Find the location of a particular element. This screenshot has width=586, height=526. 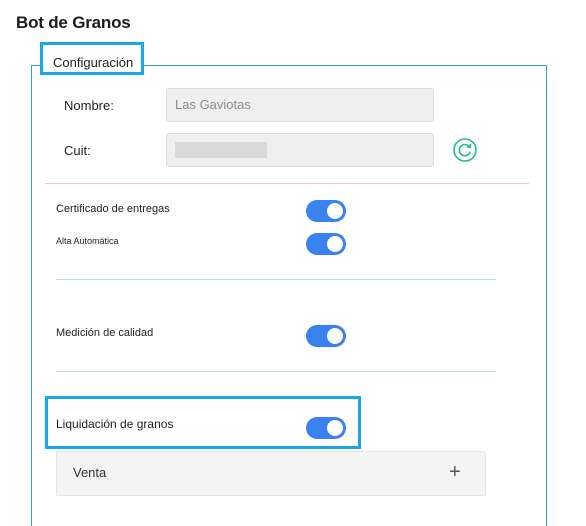

toggle-label-liquidacion: Liquidación de granos is located at coordinates (115, 424).